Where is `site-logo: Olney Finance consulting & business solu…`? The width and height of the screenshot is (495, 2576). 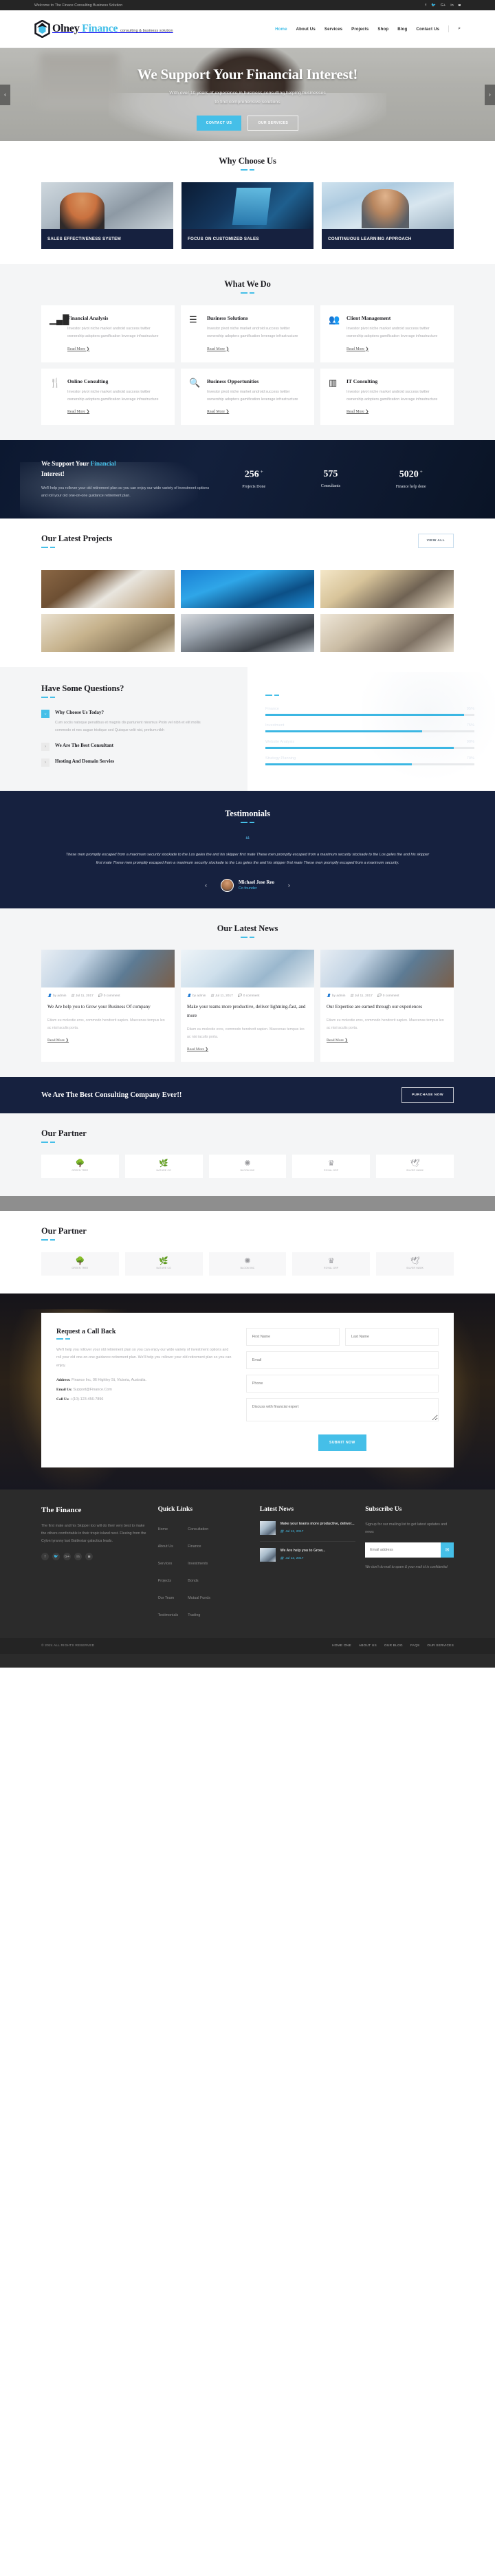 site-logo: Olney Finance consulting & business solu… is located at coordinates (104, 29).